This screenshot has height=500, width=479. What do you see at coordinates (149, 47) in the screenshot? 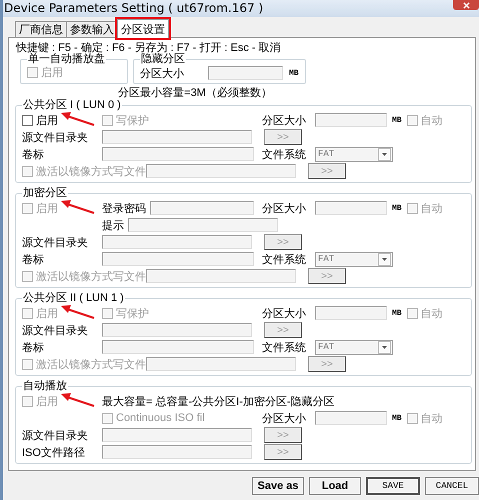
I see `shortcut-hint: 快捷键 : F5 - 确定 : F6 - 另存为 : F7 - 打开 : Esc - 取消` at bounding box center [149, 47].